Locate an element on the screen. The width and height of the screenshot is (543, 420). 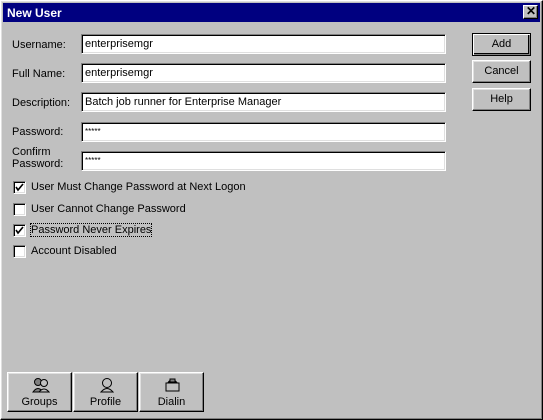
groups-button: Groups is located at coordinates (39, 392).